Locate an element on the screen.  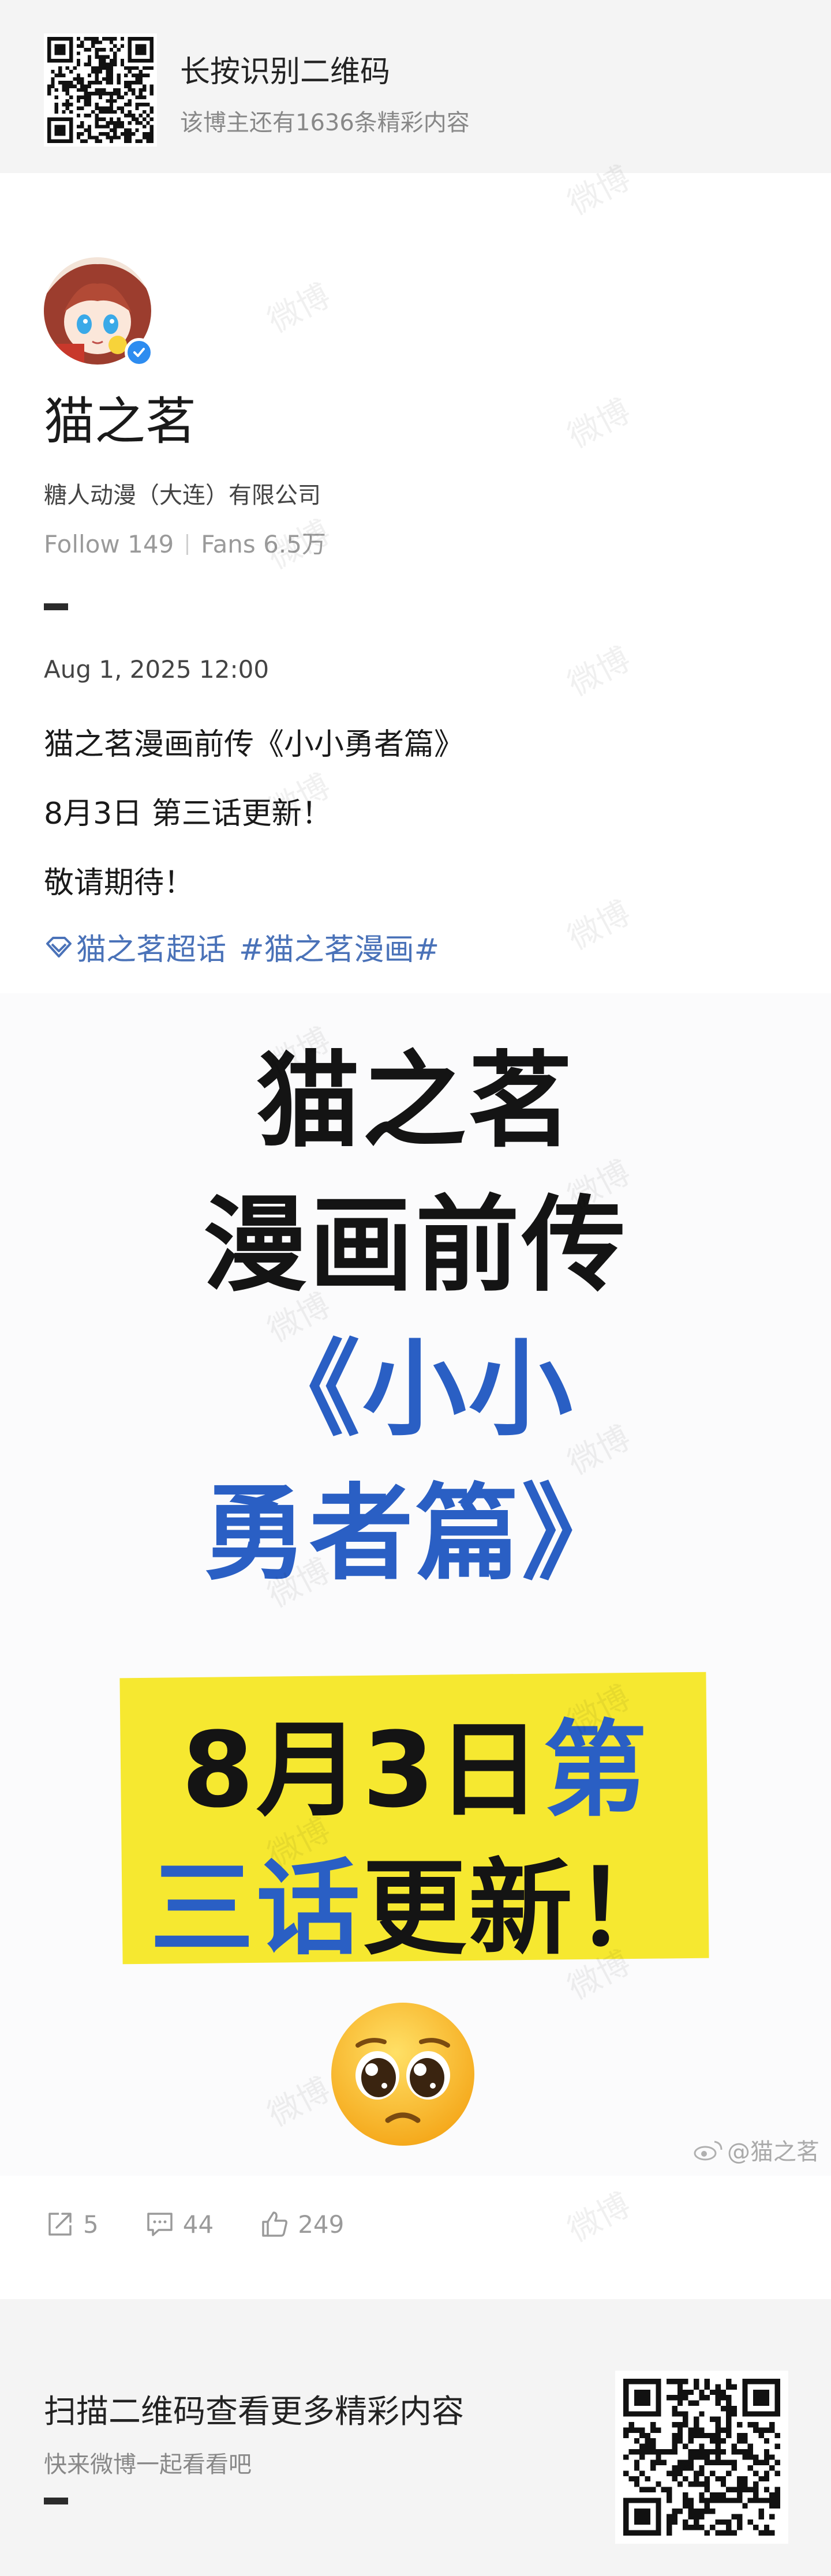
bottom-qr-code-image is located at coordinates (701, 2457).